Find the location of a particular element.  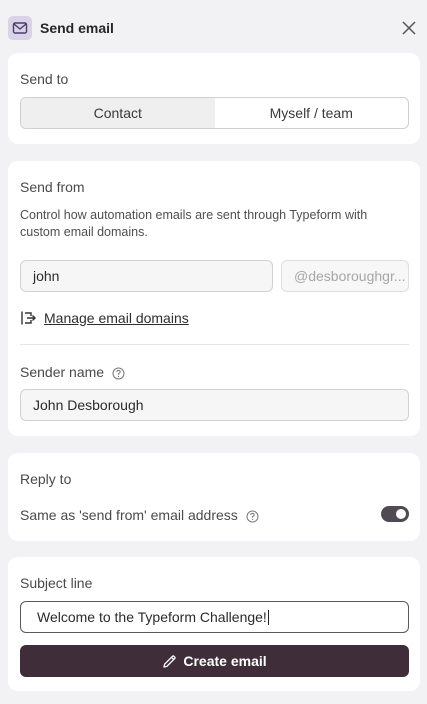

sender-name-label: Sender name is located at coordinates (72, 372).